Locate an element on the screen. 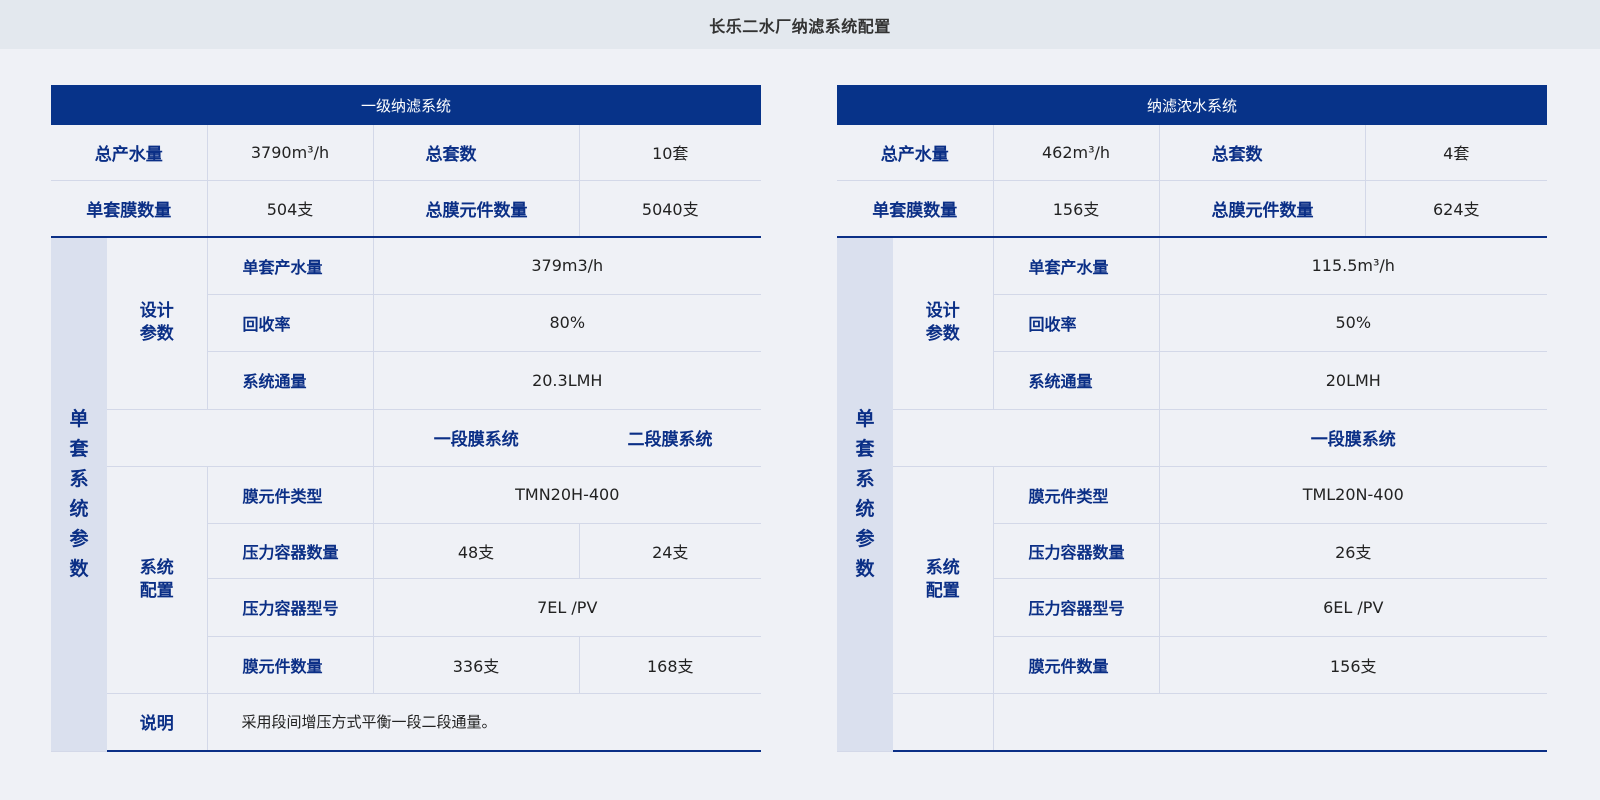 This screenshot has height=800, width=1600. page-title: 长乐二水厂纳滤系统配置 is located at coordinates (800, 26).